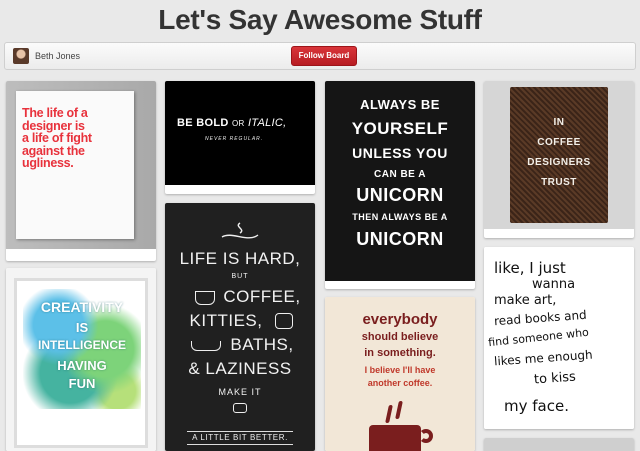  What do you see at coordinates (232, 123) in the screenshot?
I see `bold-text: BE BOLD OR ITALIC,` at bounding box center [232, 123].